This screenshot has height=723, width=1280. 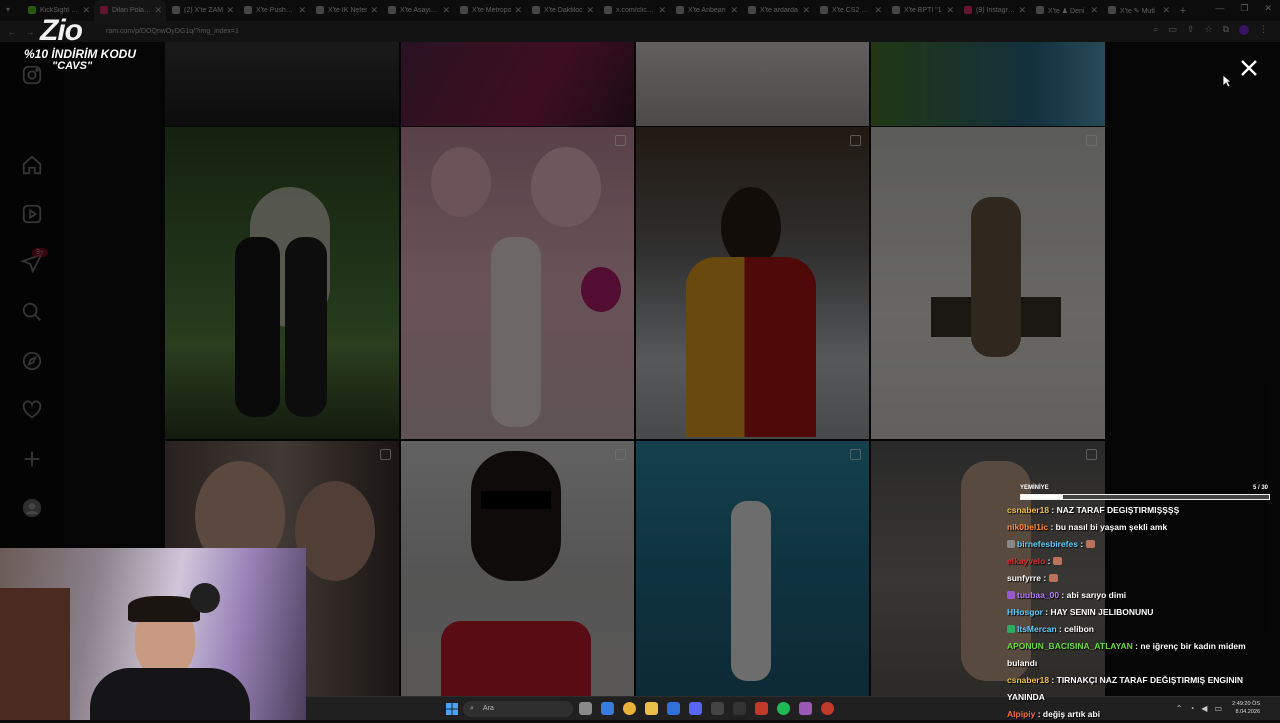 What do you see at coordinates (32, 410) in the screenshot?
I see `heart-icon` at bounding box center [32, 410].